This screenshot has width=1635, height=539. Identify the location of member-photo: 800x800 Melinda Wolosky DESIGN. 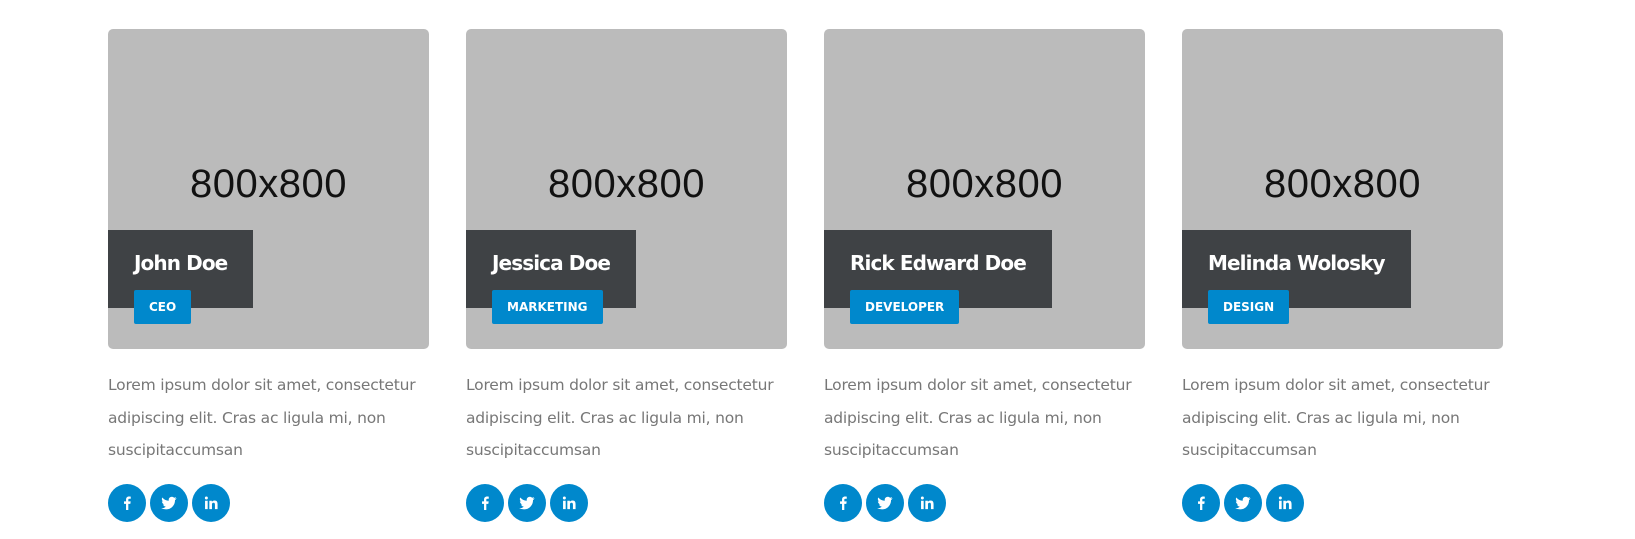
(1342, 189).